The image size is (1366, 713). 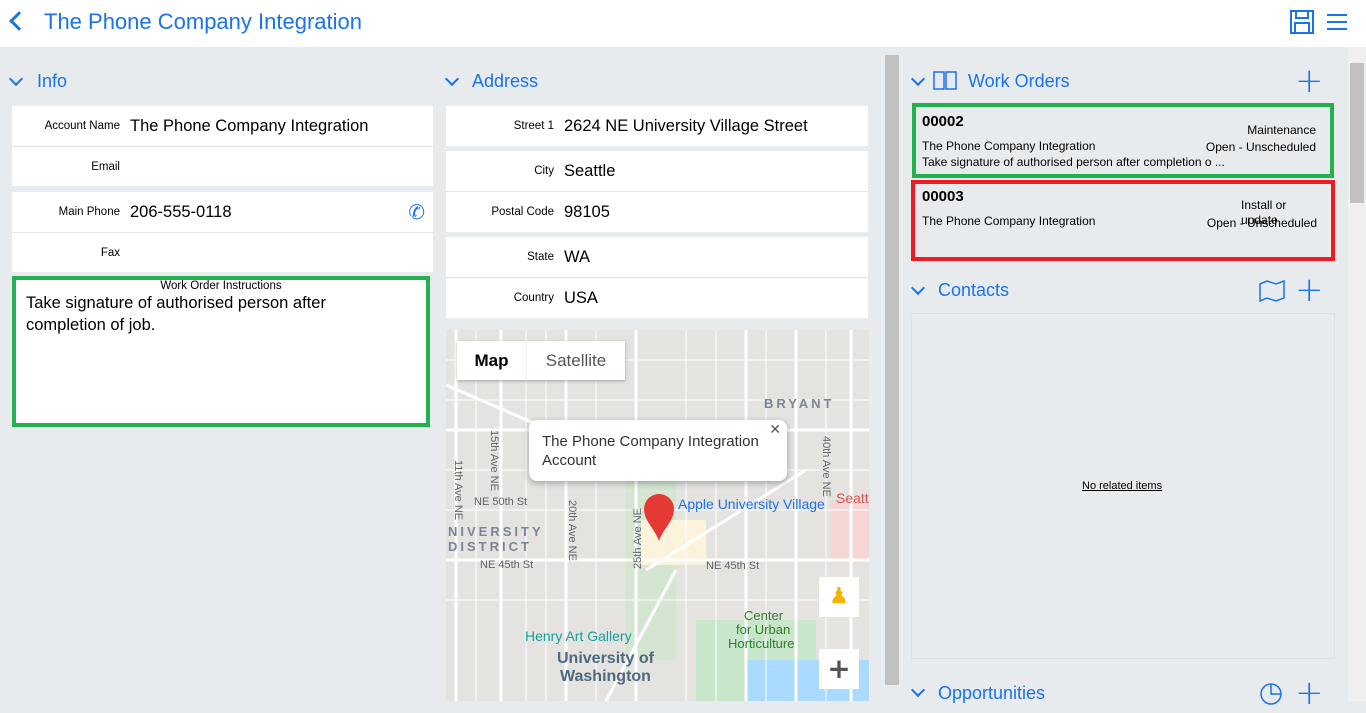 I want to click on map-pin-icon, so click(x=659, y=518).